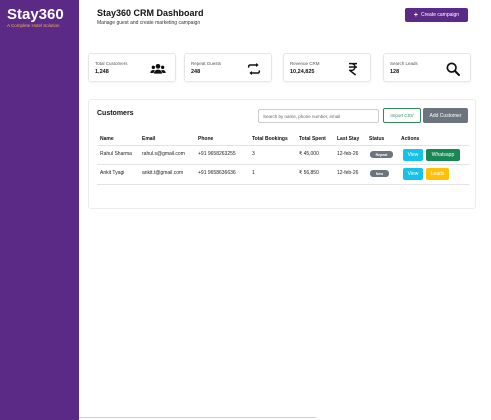  I want to click on stat-label: Repeat Guests, so click(206, 63).